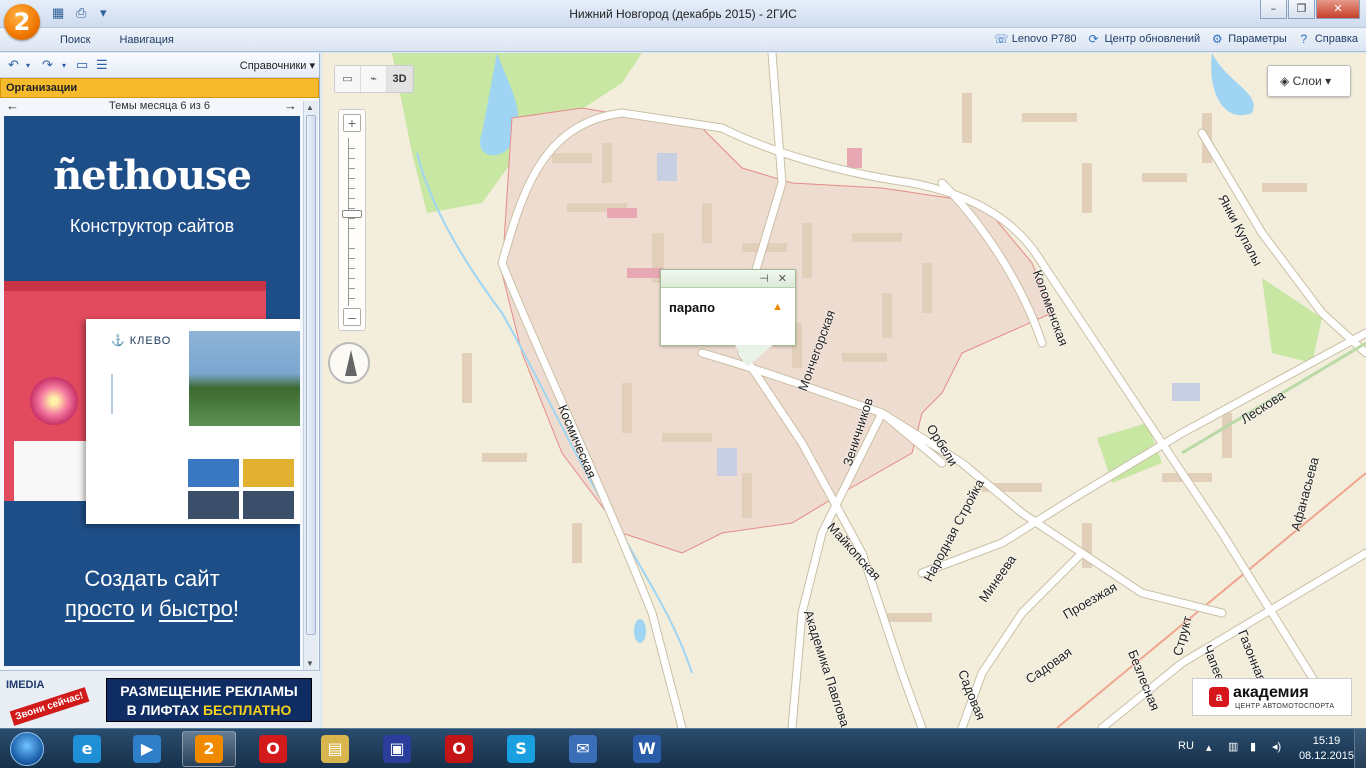  I want to click on update-center-link: ⟳ Центр обновлений, so click(1144, 39).